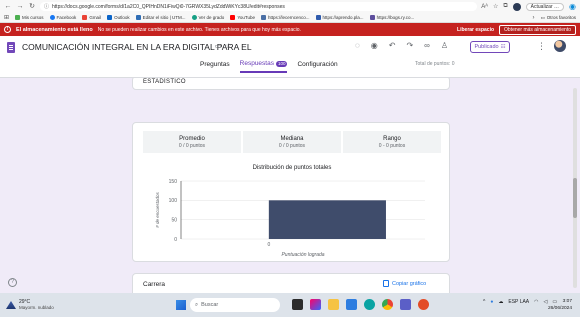 The image size is (580, 317). Describe the element at coordinates (537, 29) in the screenshot. I see `get-more-storage-button: Obtener más almacenamiento` at that location.